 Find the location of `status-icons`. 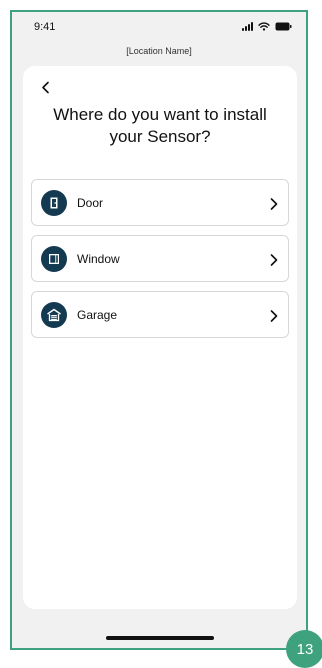

status-icons is located at coordinates (267, 26).